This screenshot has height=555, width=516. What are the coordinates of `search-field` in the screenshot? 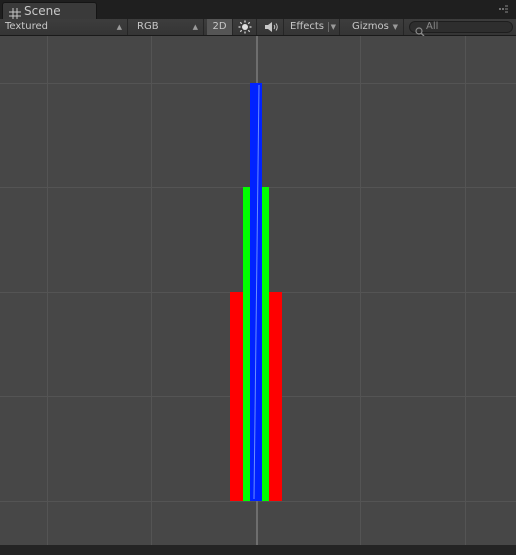 It's located at (461, 28).